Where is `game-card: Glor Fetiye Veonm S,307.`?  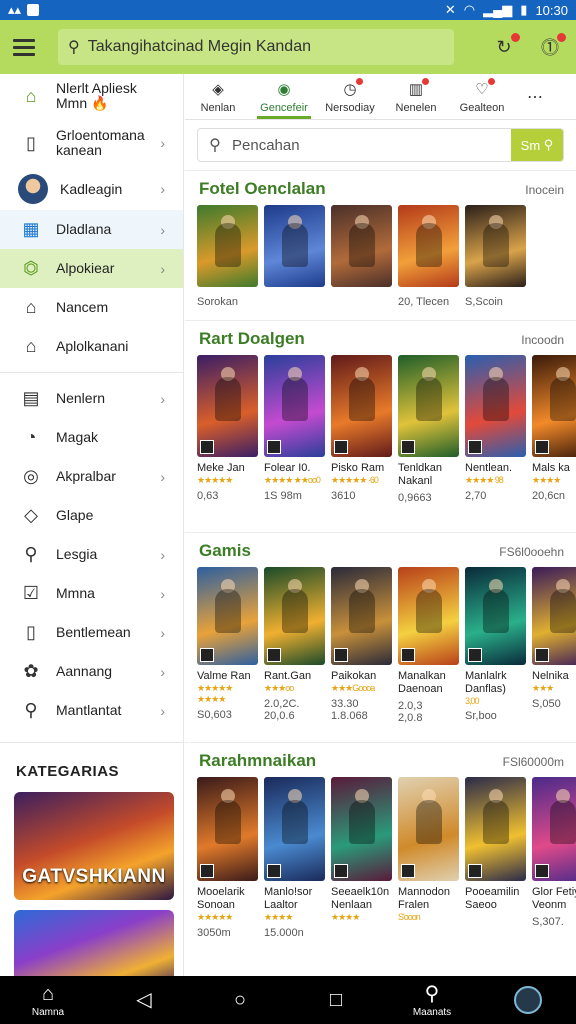
game-card: Glor Fetiye Veonm S,307. is located at coordinates (554, 858).